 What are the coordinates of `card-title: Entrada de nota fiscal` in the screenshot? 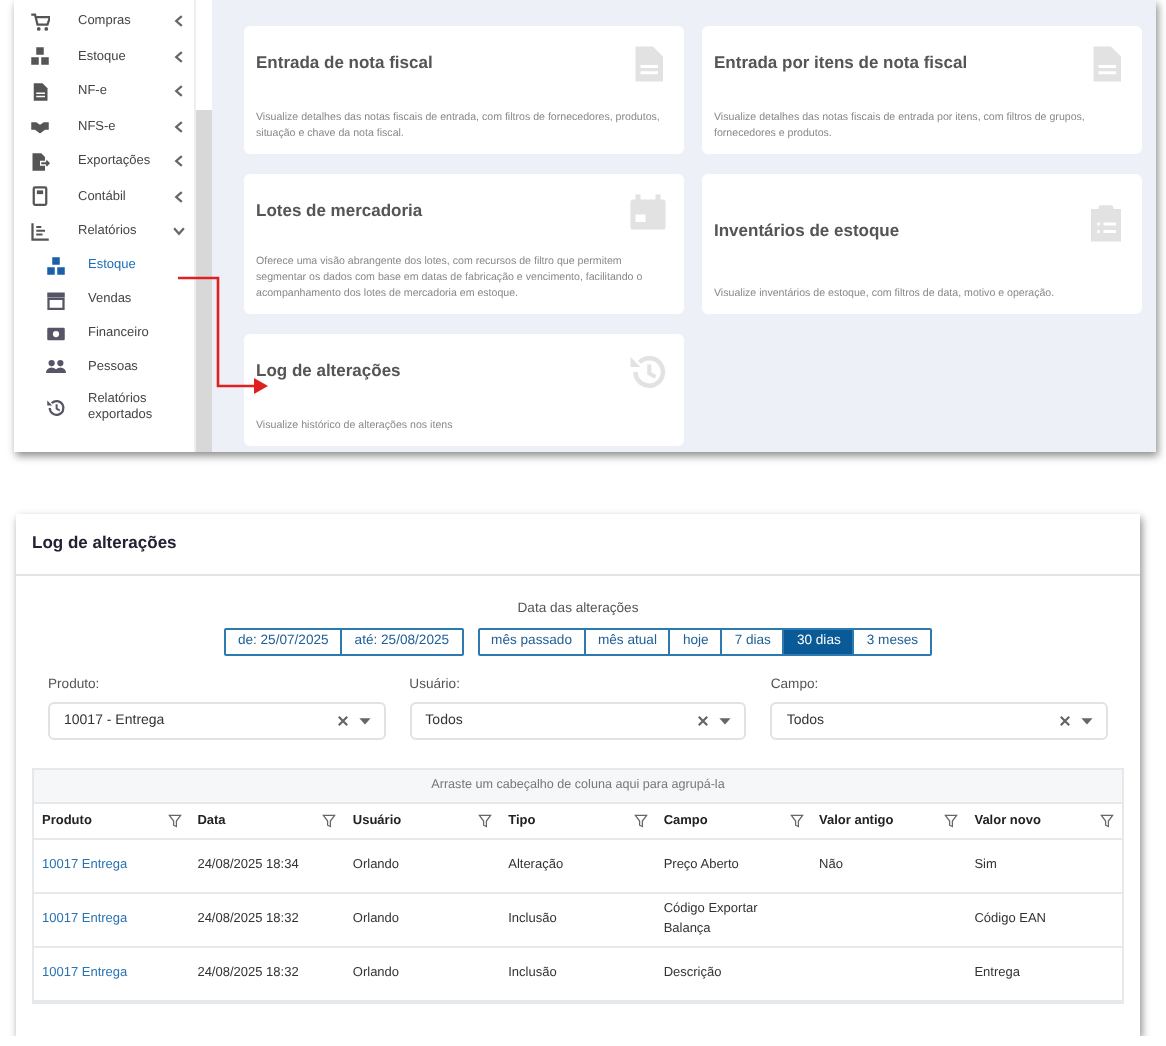 It's located at (344, 62).